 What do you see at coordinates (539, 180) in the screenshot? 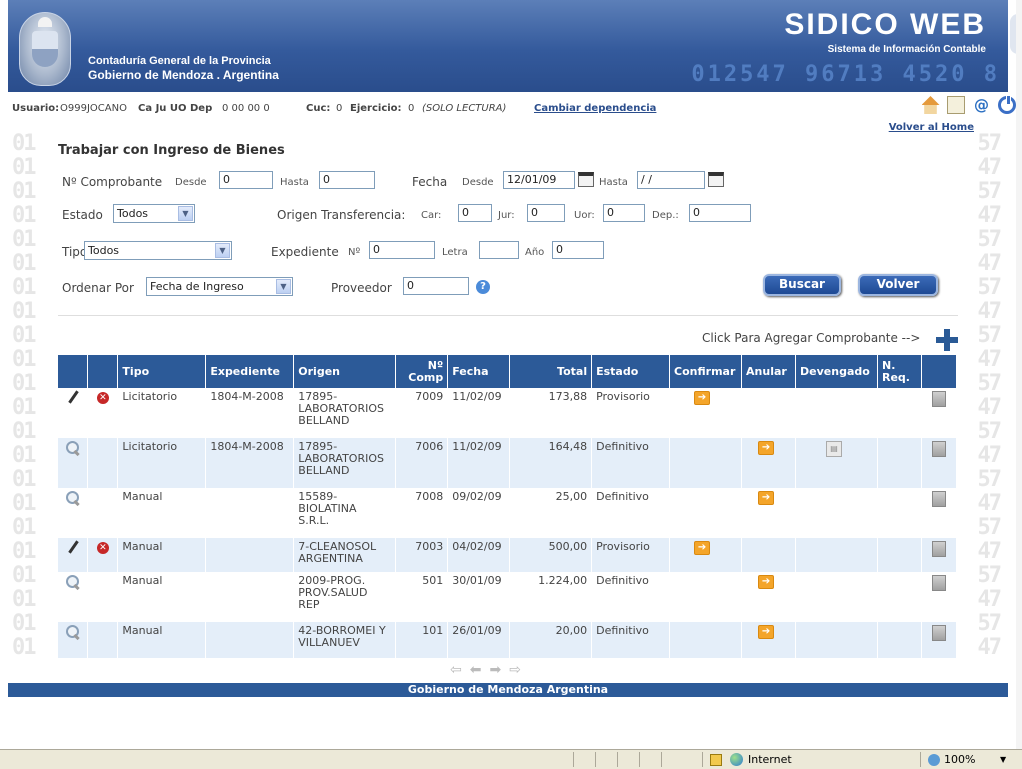
I see `fecha-desde-input: 12/01/09` at bounding box center [539, 180].